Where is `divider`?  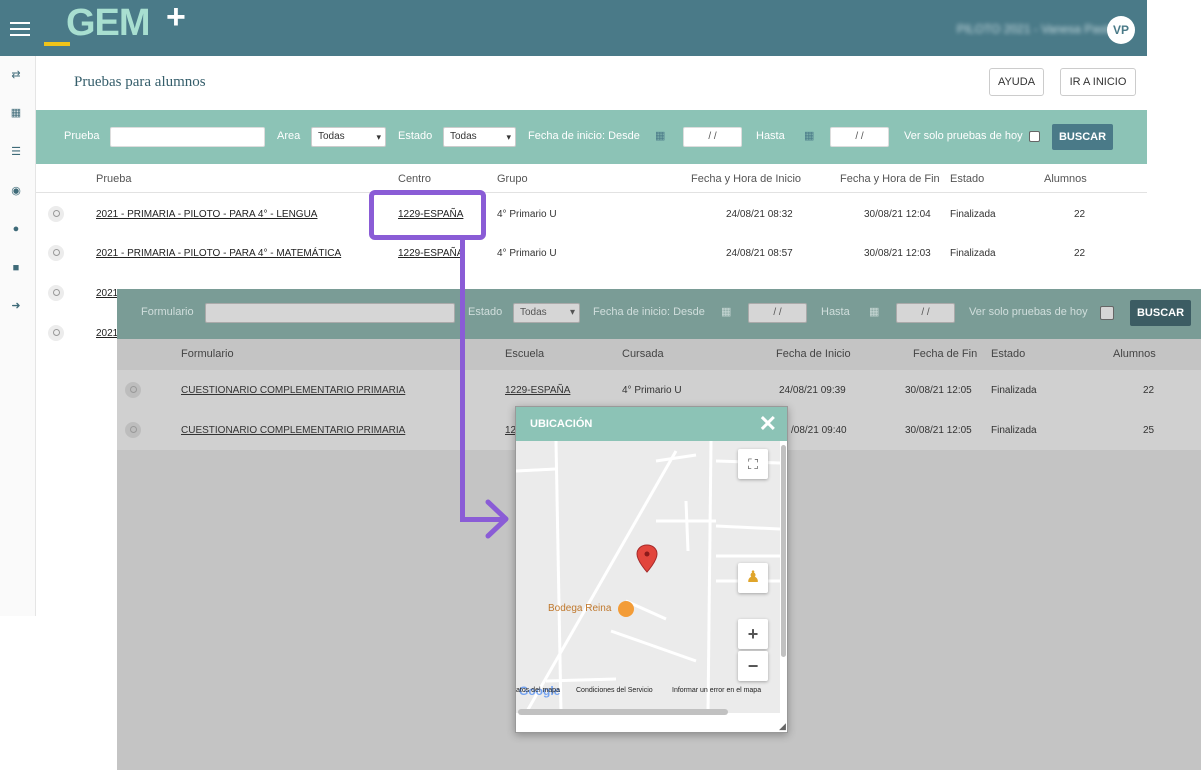 divider is located at coordinates (591, 192).